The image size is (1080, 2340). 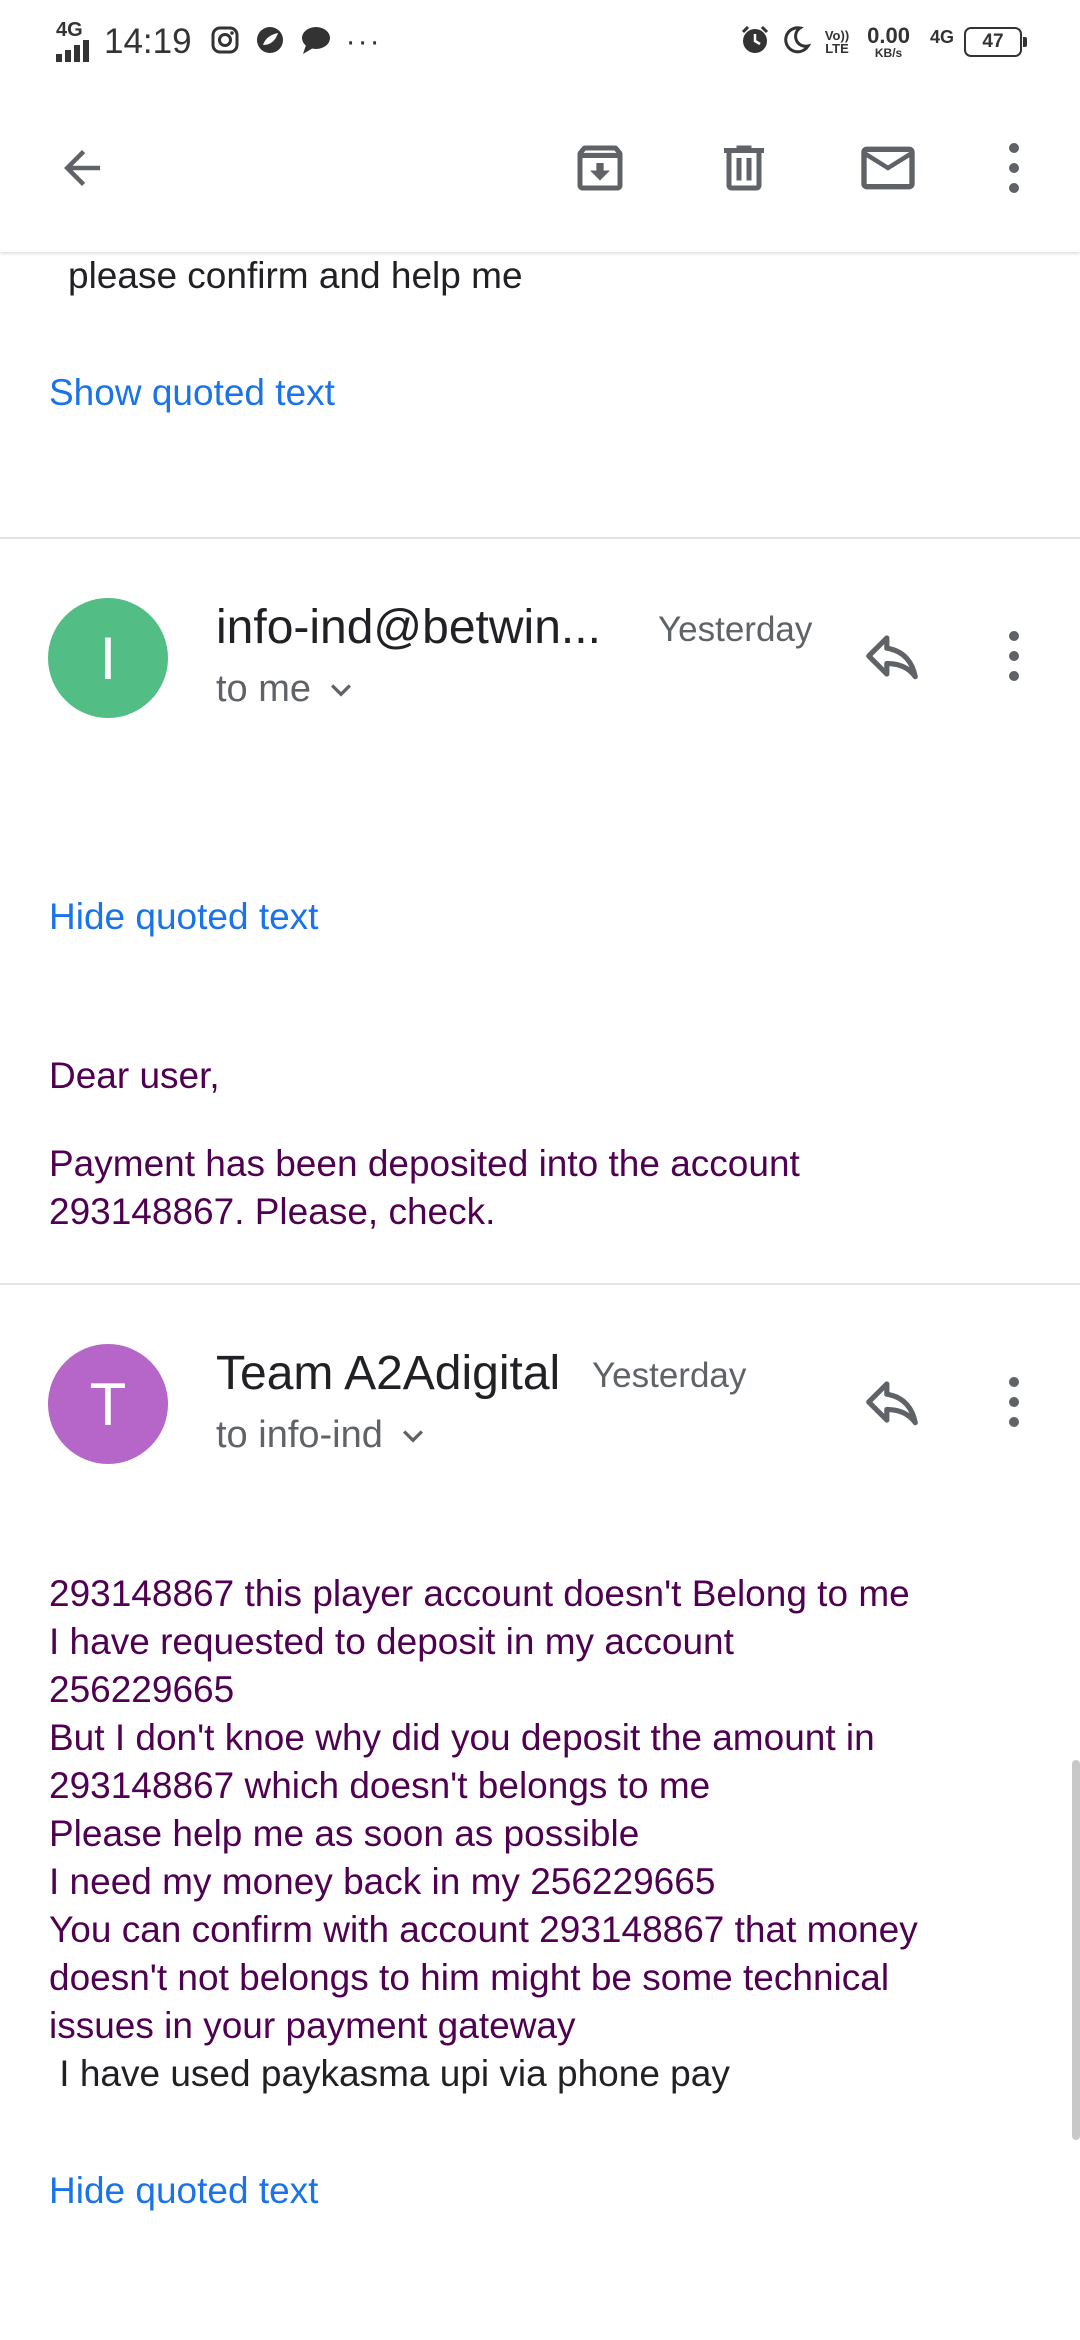 I want to click on status-bar-right: Vo)) LTE 0.00 KB/s 4G 47, so click(x=883, y=42).